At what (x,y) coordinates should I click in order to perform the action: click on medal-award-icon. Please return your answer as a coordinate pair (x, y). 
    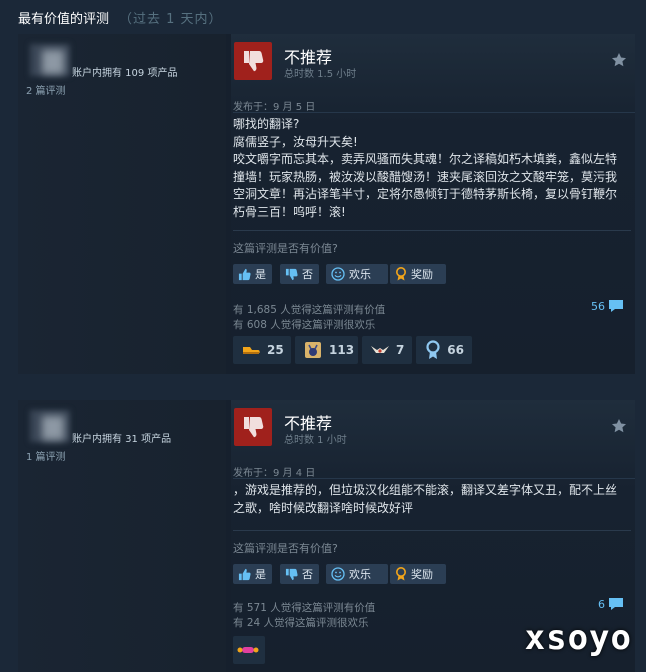
    Looking at the image, I should click on (432, 350).